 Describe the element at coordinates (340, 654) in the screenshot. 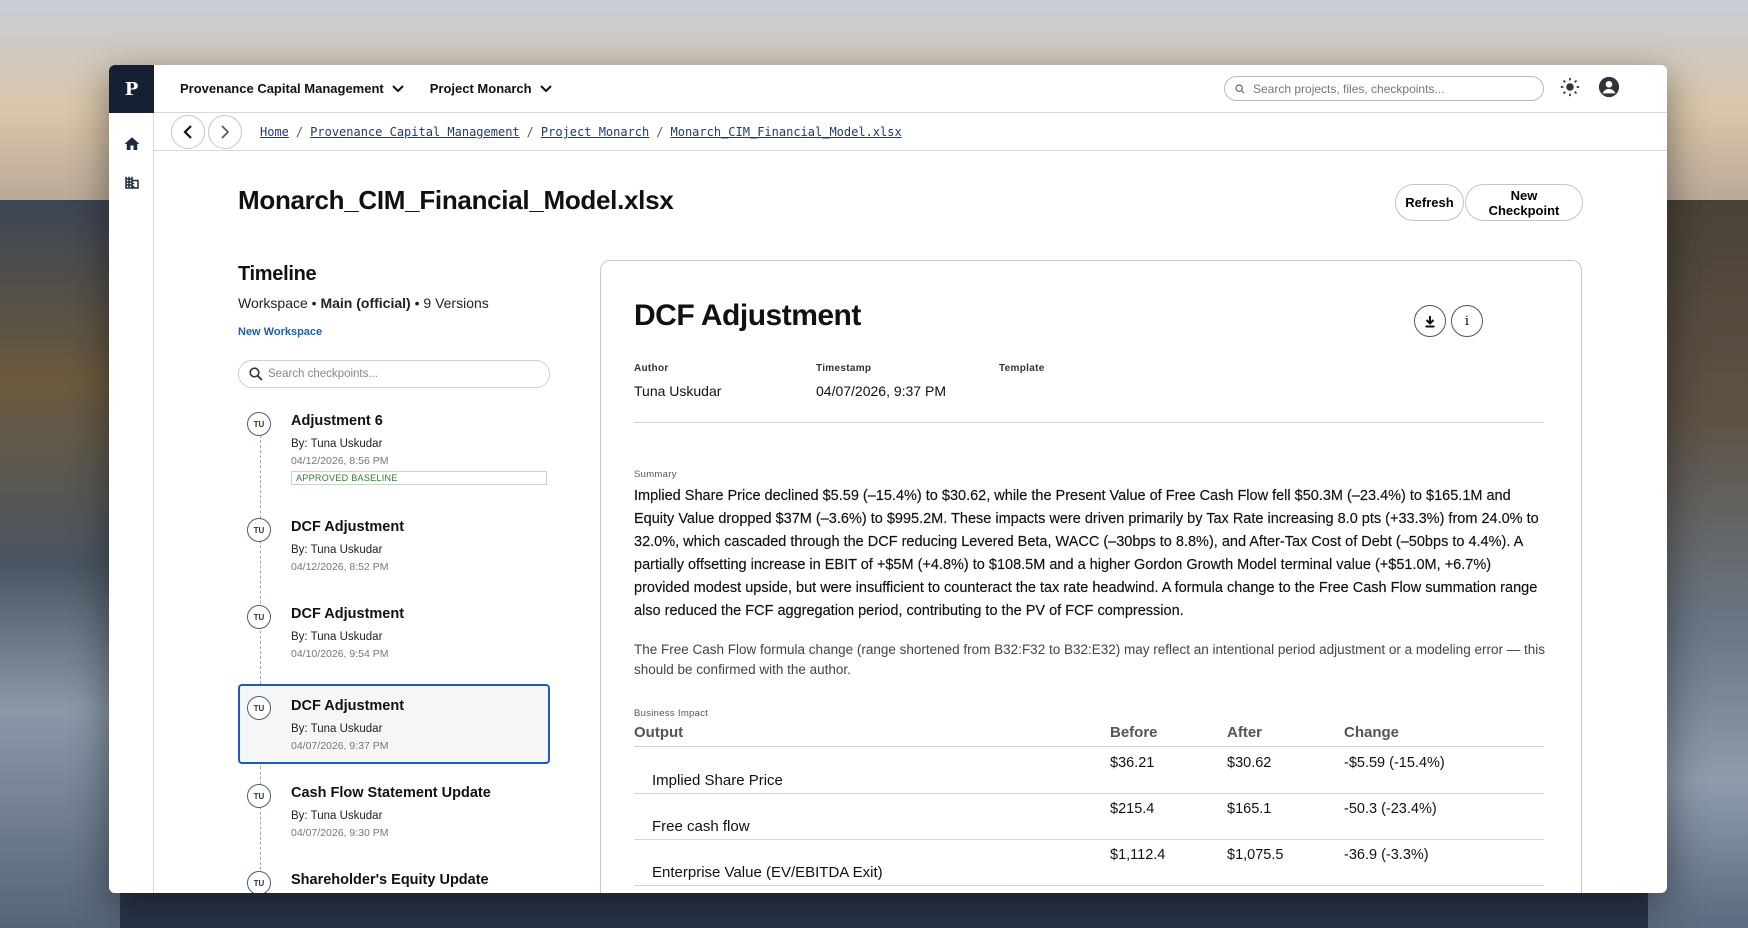

I see `checkpoint-date: 04/10/2026, 9:54 PM` at that location.